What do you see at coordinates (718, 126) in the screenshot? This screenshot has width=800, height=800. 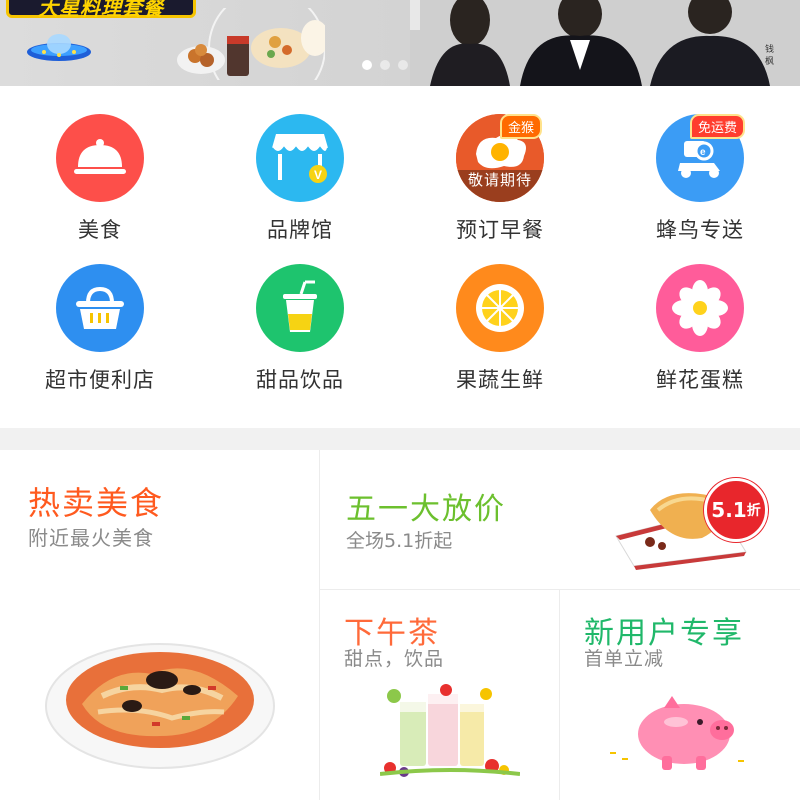 I see `free-delivery-tag: 免运费` at bounding box center [718, 126].